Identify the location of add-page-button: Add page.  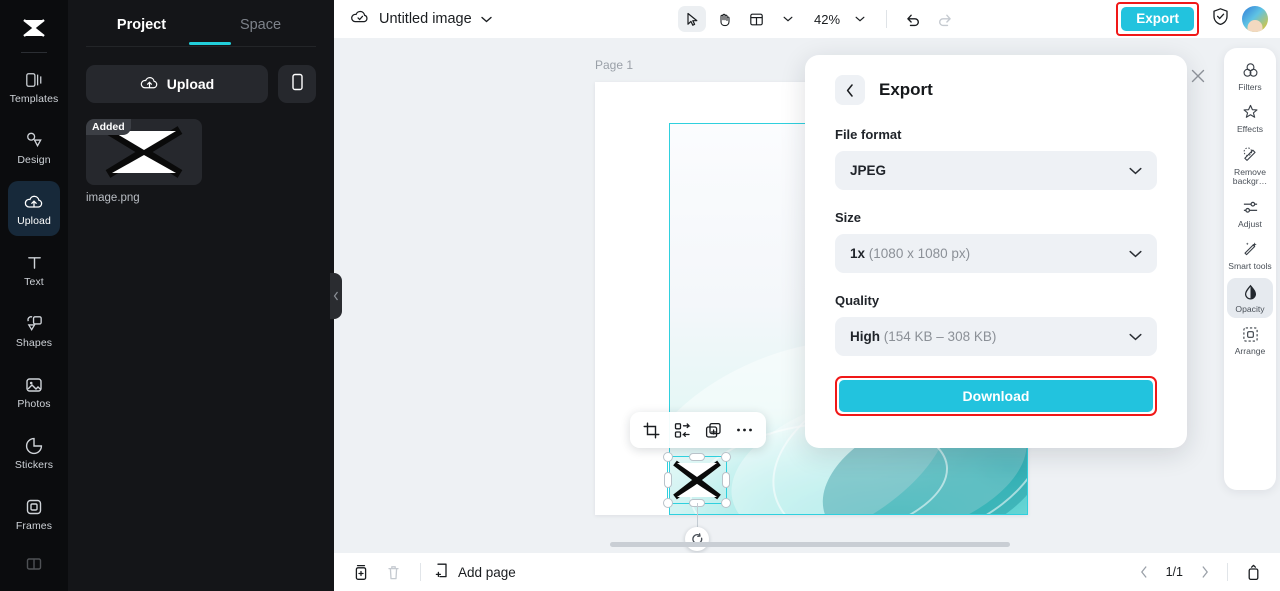
(475, 572).